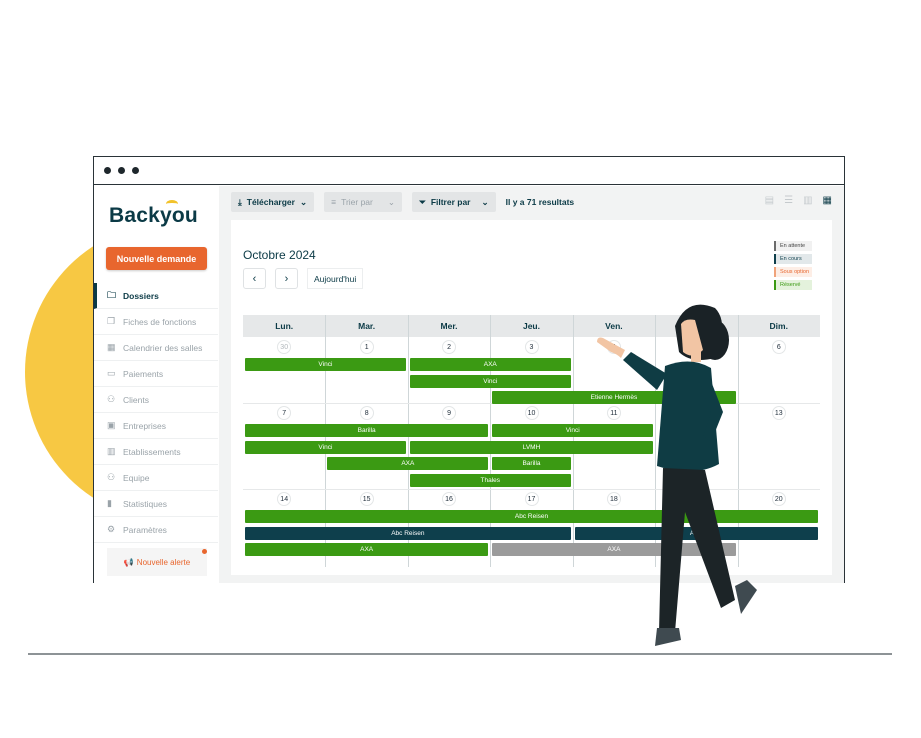  Describe the element at coordinates (793, 265) in the screenshot. I see `status-legend: En attente En cours Sous option Réservé` at that location.